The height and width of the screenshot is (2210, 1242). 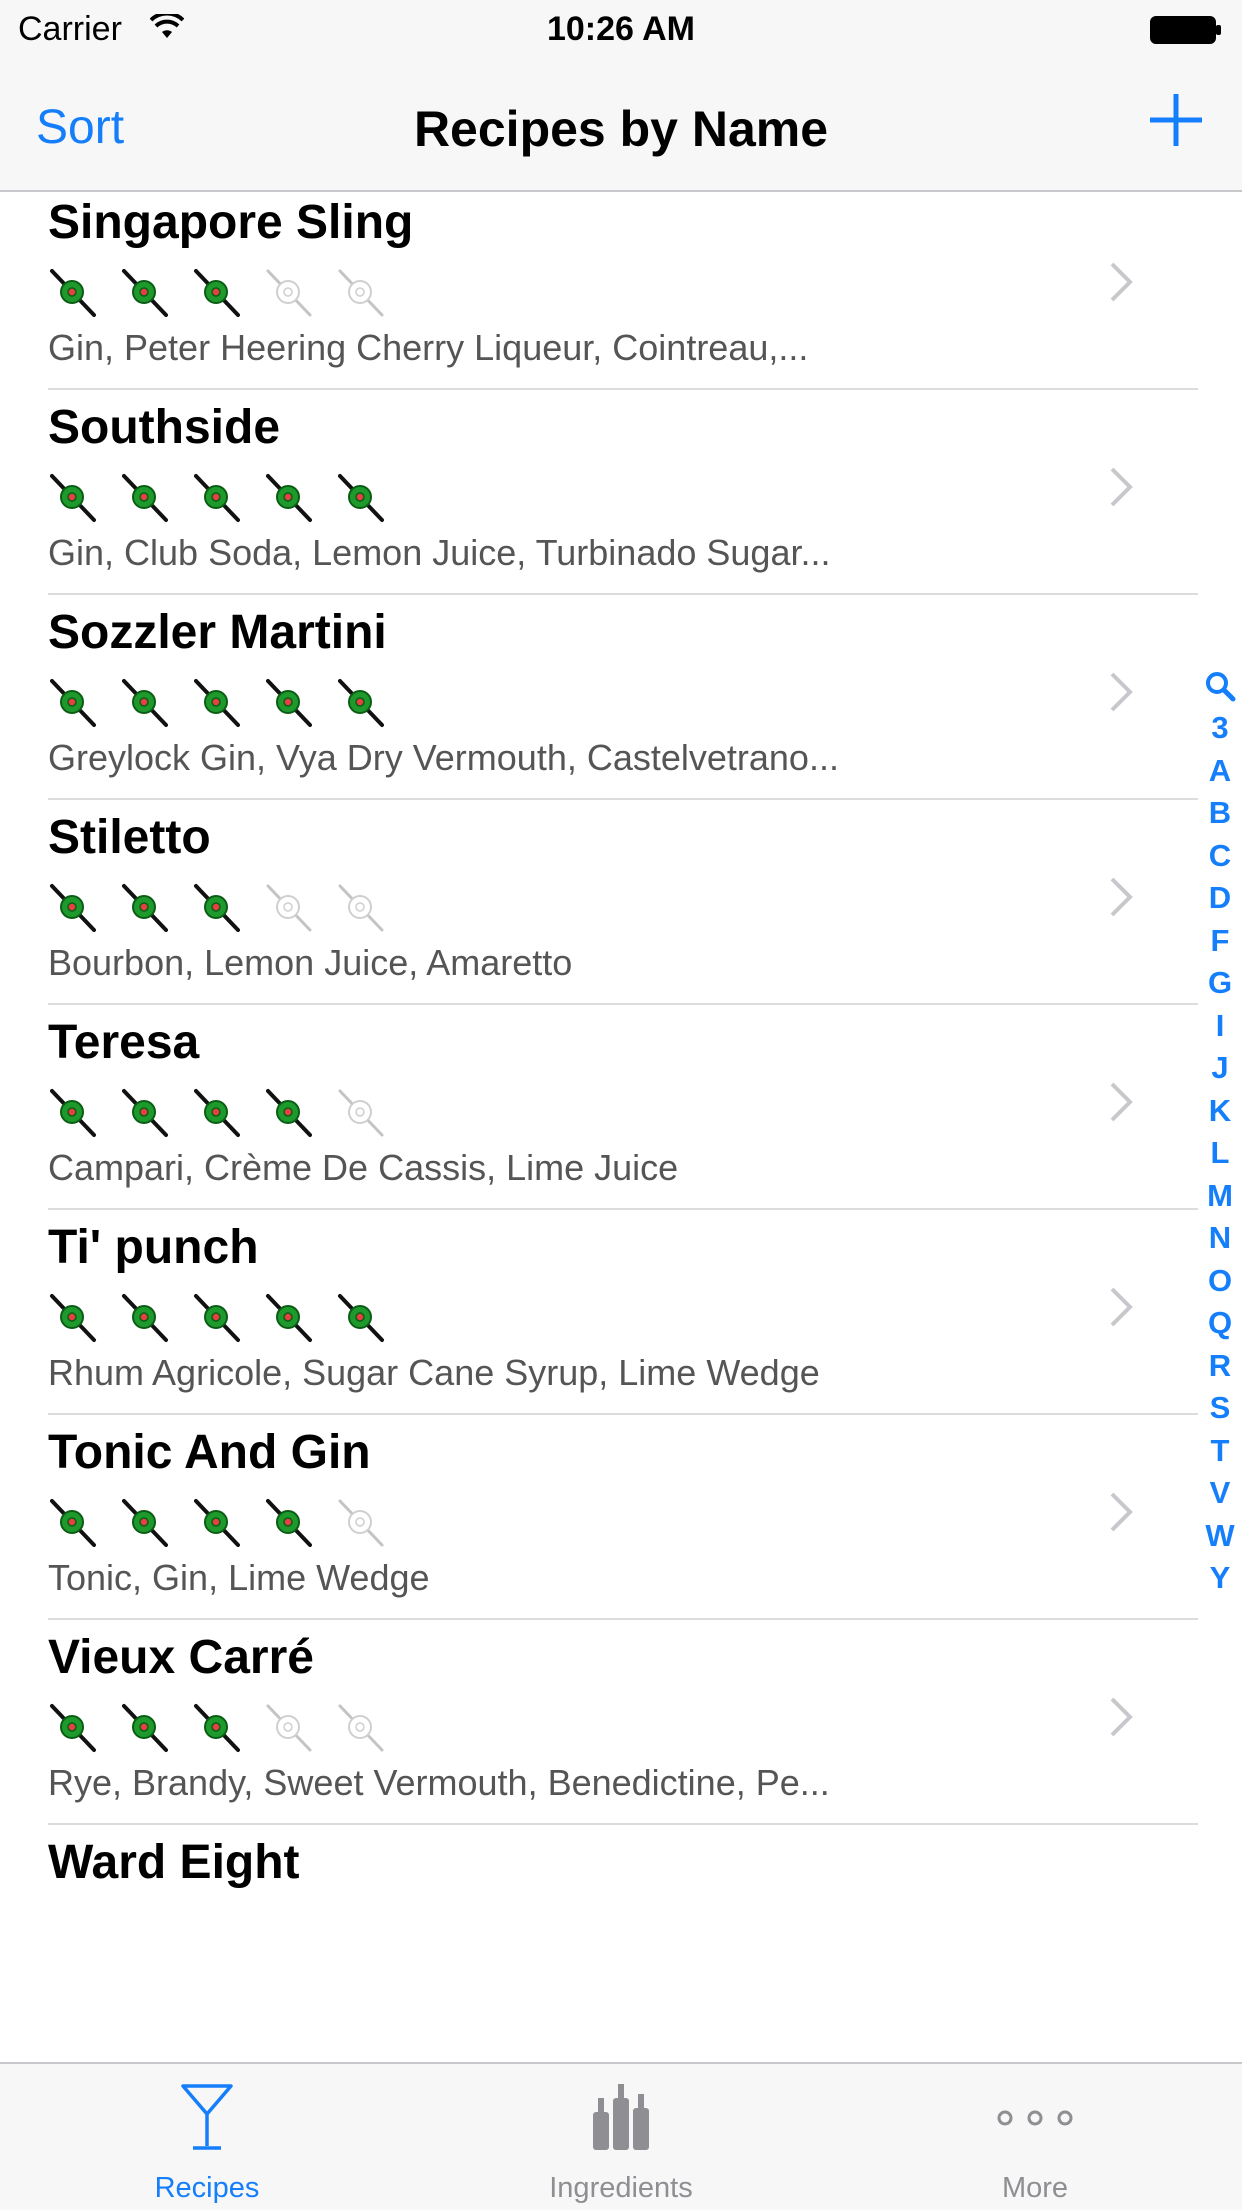 What do you see at coordinates (1220, 1281) in the screenshot?
I see `index-letter: O` at bounding box center [1220, 1281].